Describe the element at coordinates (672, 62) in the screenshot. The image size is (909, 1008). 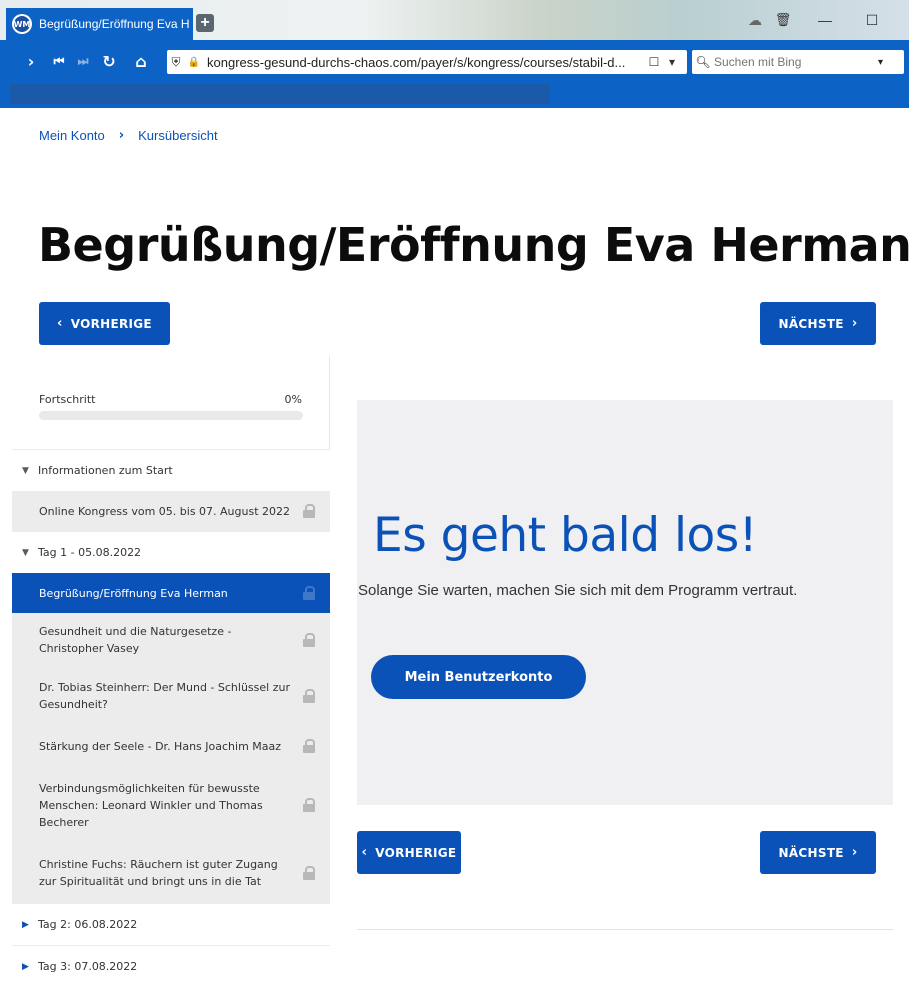
I see `url-dropdown-icon: ▾` at that location.